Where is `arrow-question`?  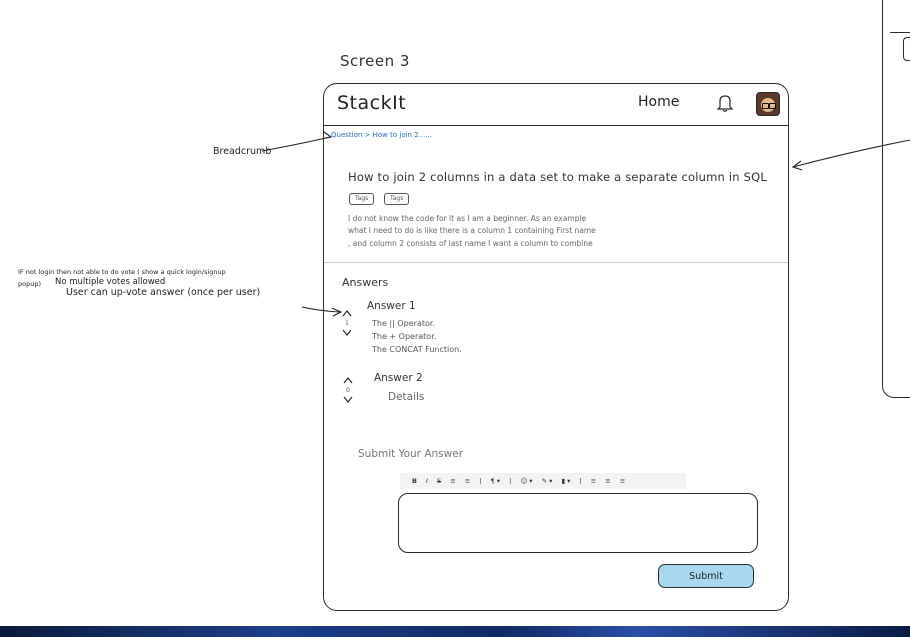
arrow-question is located at coordinates (851, 153).